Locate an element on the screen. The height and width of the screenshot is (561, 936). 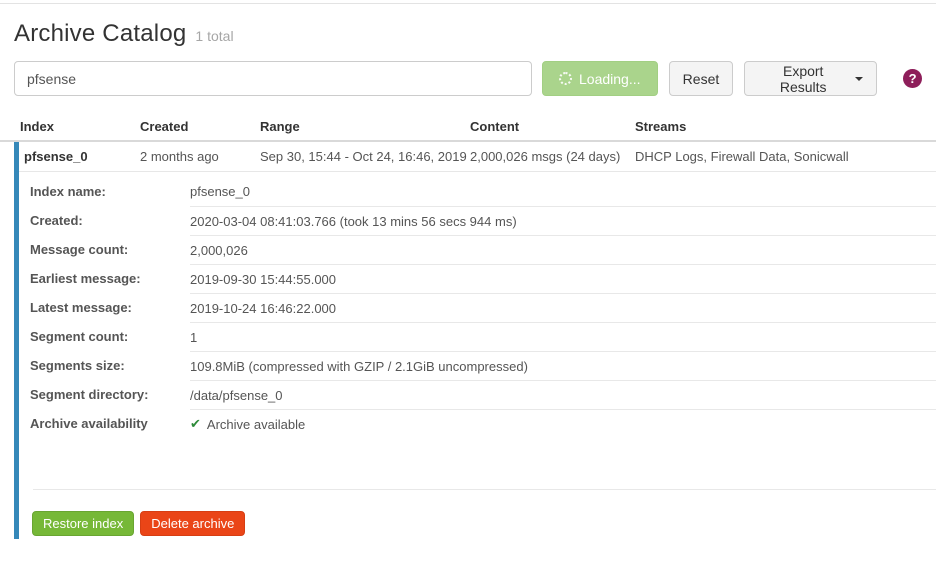
detail-value: 1 is located at coordinates (563, 336).